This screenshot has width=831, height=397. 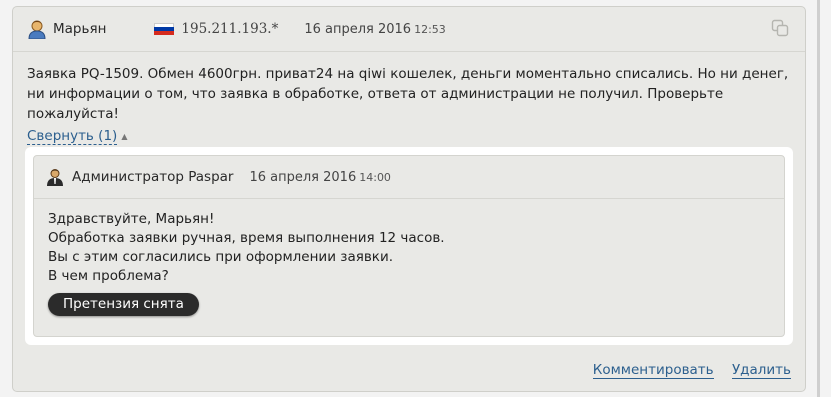 I want to click on ip-address: 195.211.193.*, so click(x=230, y=29).